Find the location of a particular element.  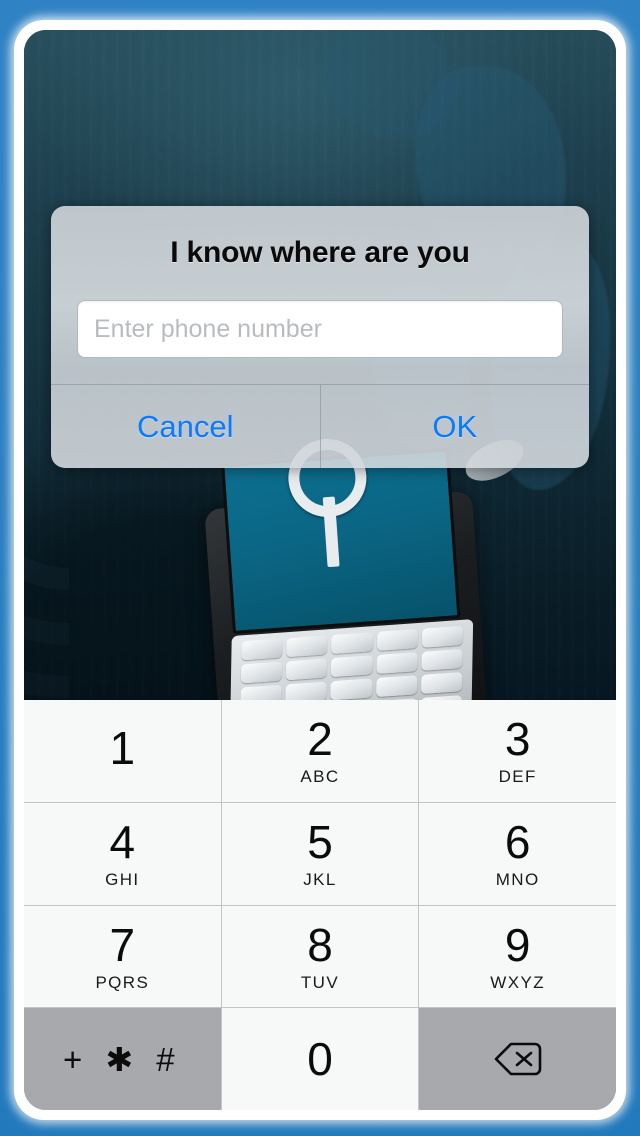

keypad-key-letters: MNO is located at coordinates (517, 880).